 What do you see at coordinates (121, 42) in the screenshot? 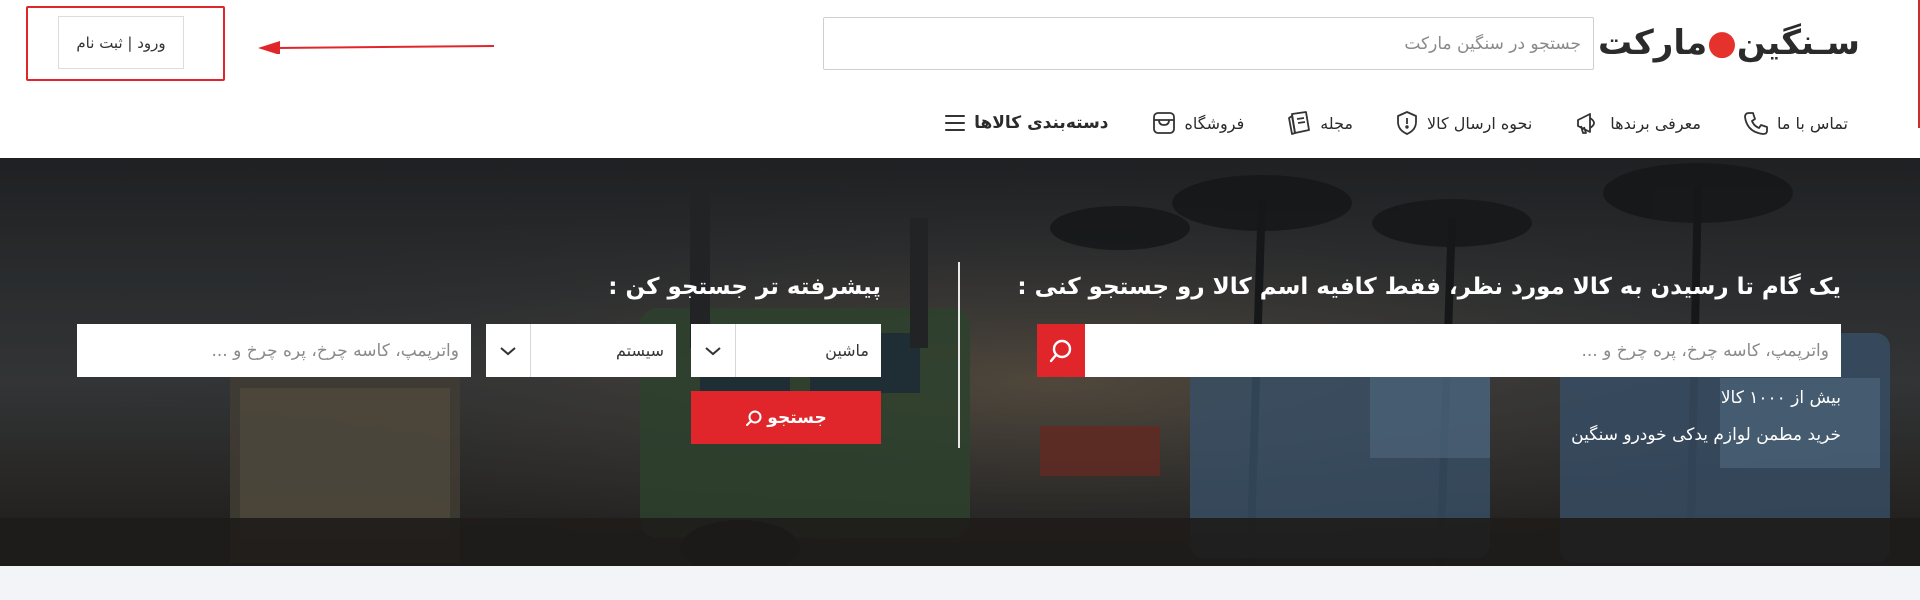
I see `login-register-button: ورود | ثبت نام` at bounding box center [121, 42].